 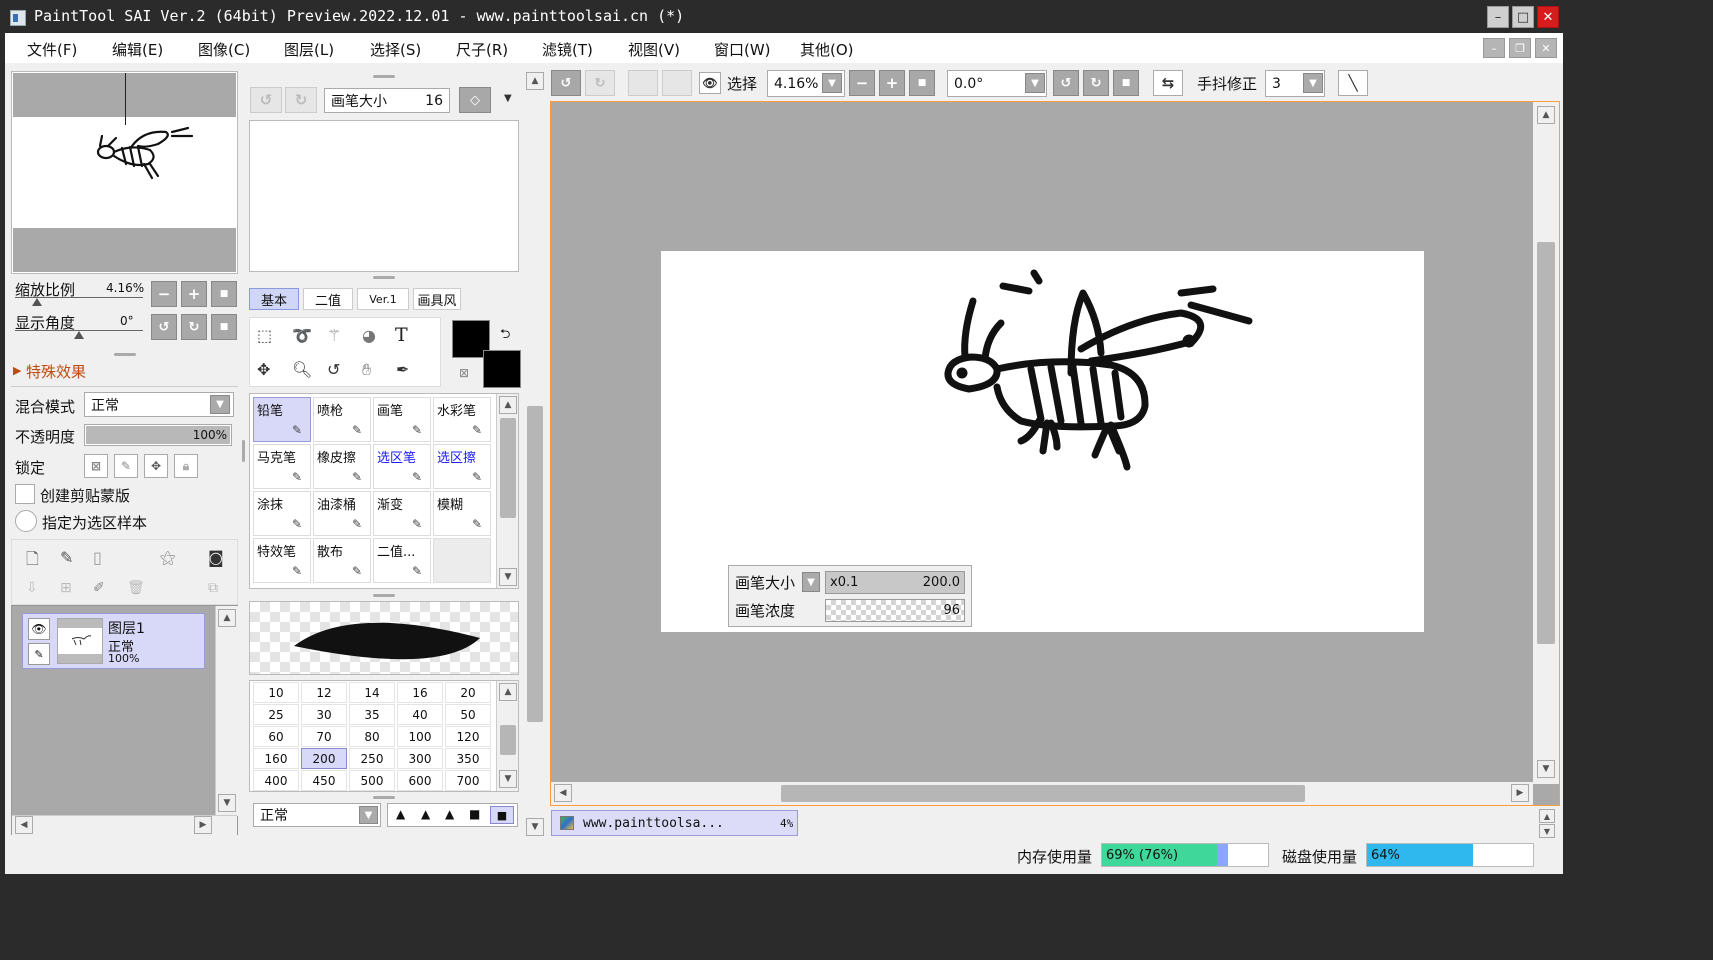 I want to click on brush-size-option: 10, so click(x=276, y=692).